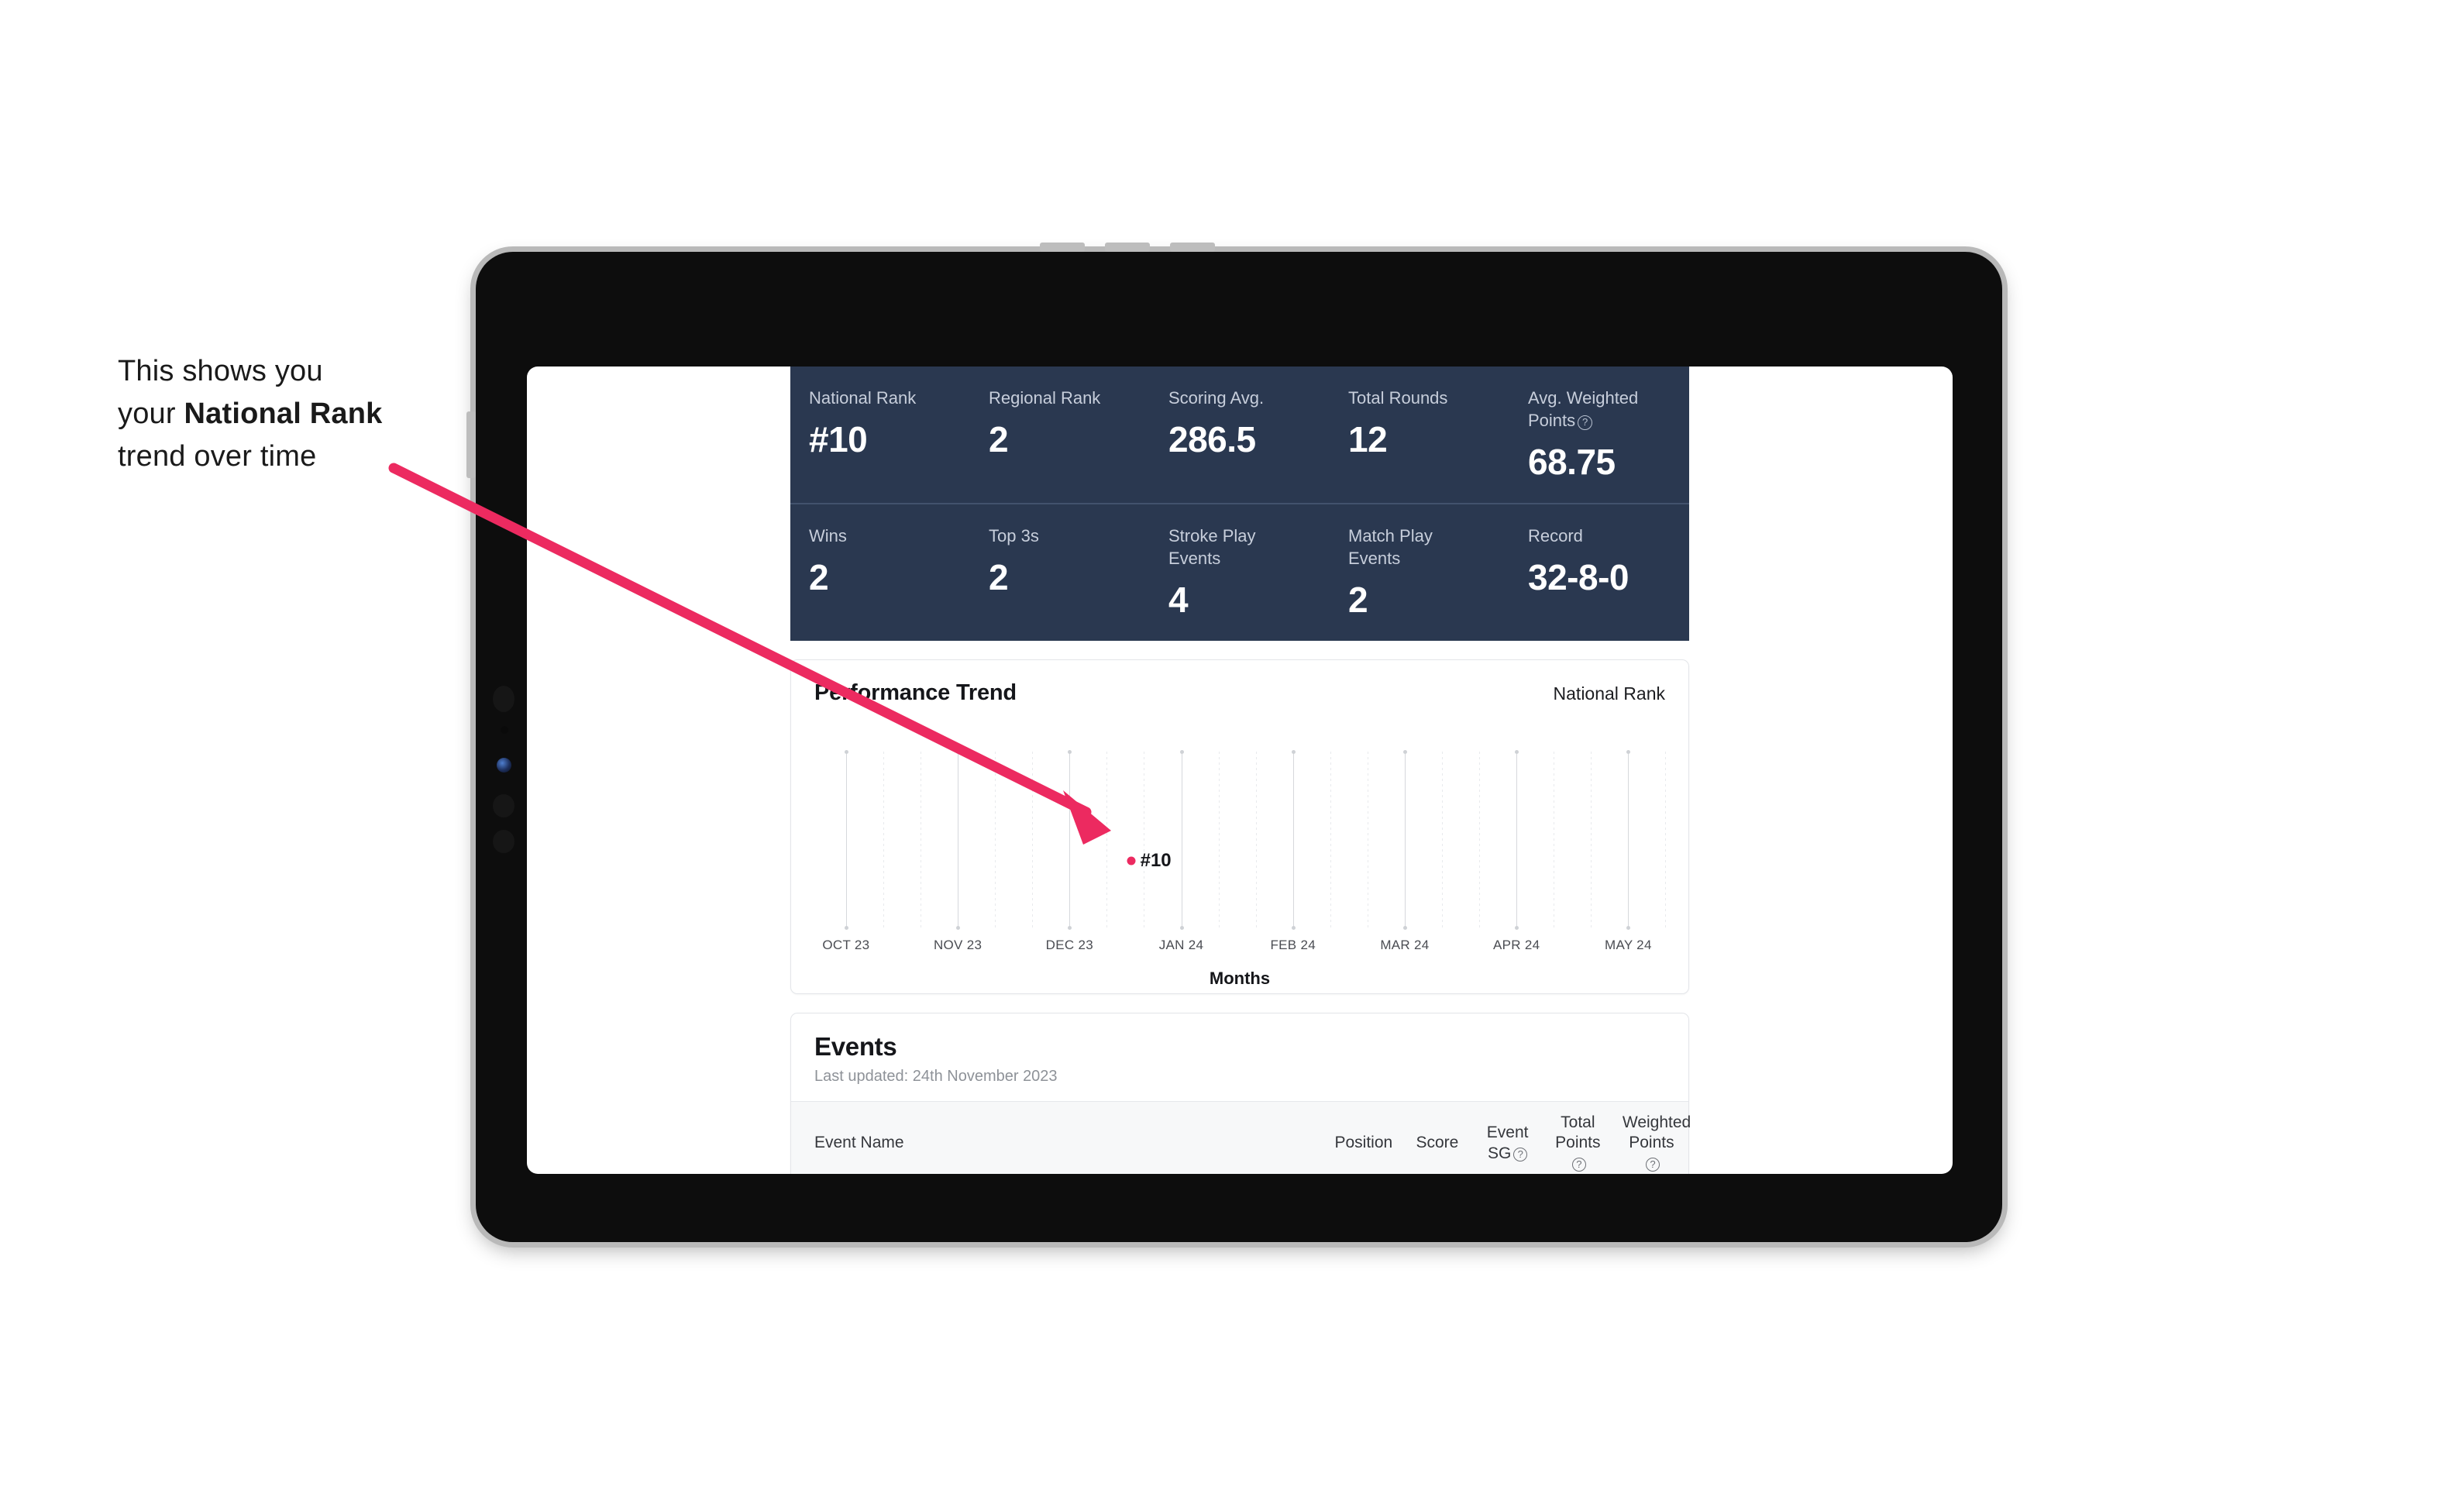  I want to click on events-card: Events Last updated: 24th November 2023, so click(1240, 1093).